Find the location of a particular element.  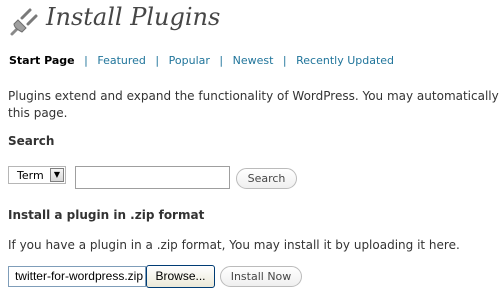

search-heading: Search is located at coordinates (31, 141).